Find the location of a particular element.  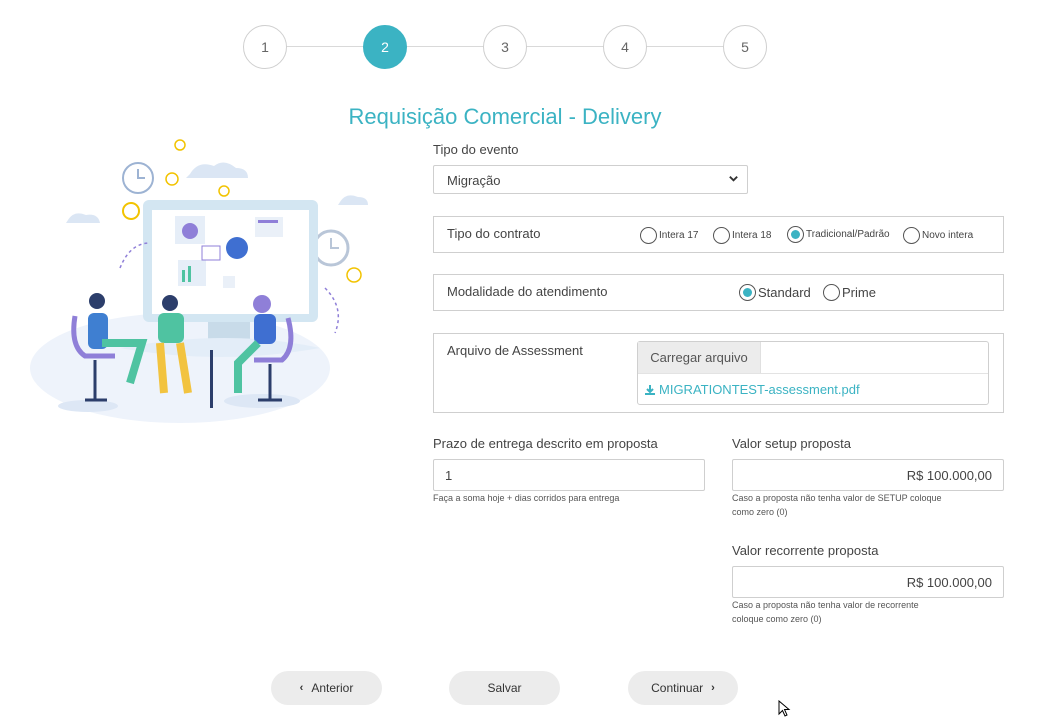

help-line: como zero (0) is located at coordinates (760, 512).